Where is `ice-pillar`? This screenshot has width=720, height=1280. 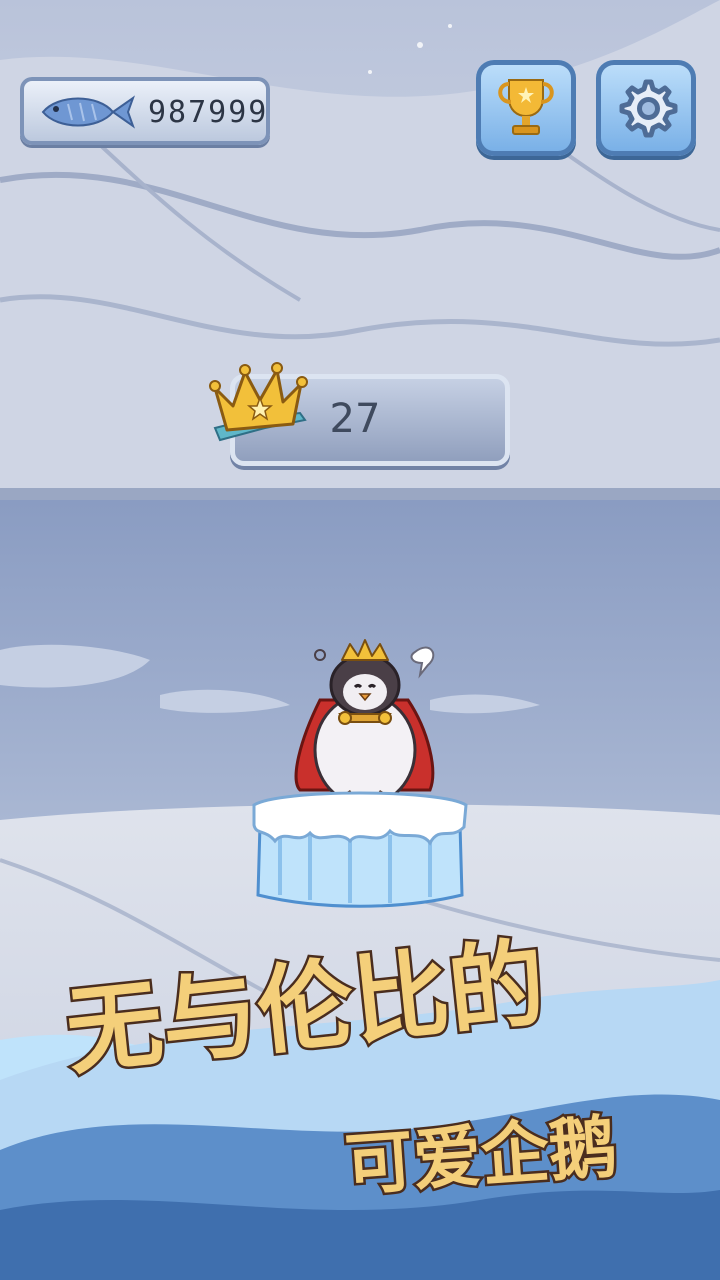
ice-pillar is located at coordinates (360, 849).